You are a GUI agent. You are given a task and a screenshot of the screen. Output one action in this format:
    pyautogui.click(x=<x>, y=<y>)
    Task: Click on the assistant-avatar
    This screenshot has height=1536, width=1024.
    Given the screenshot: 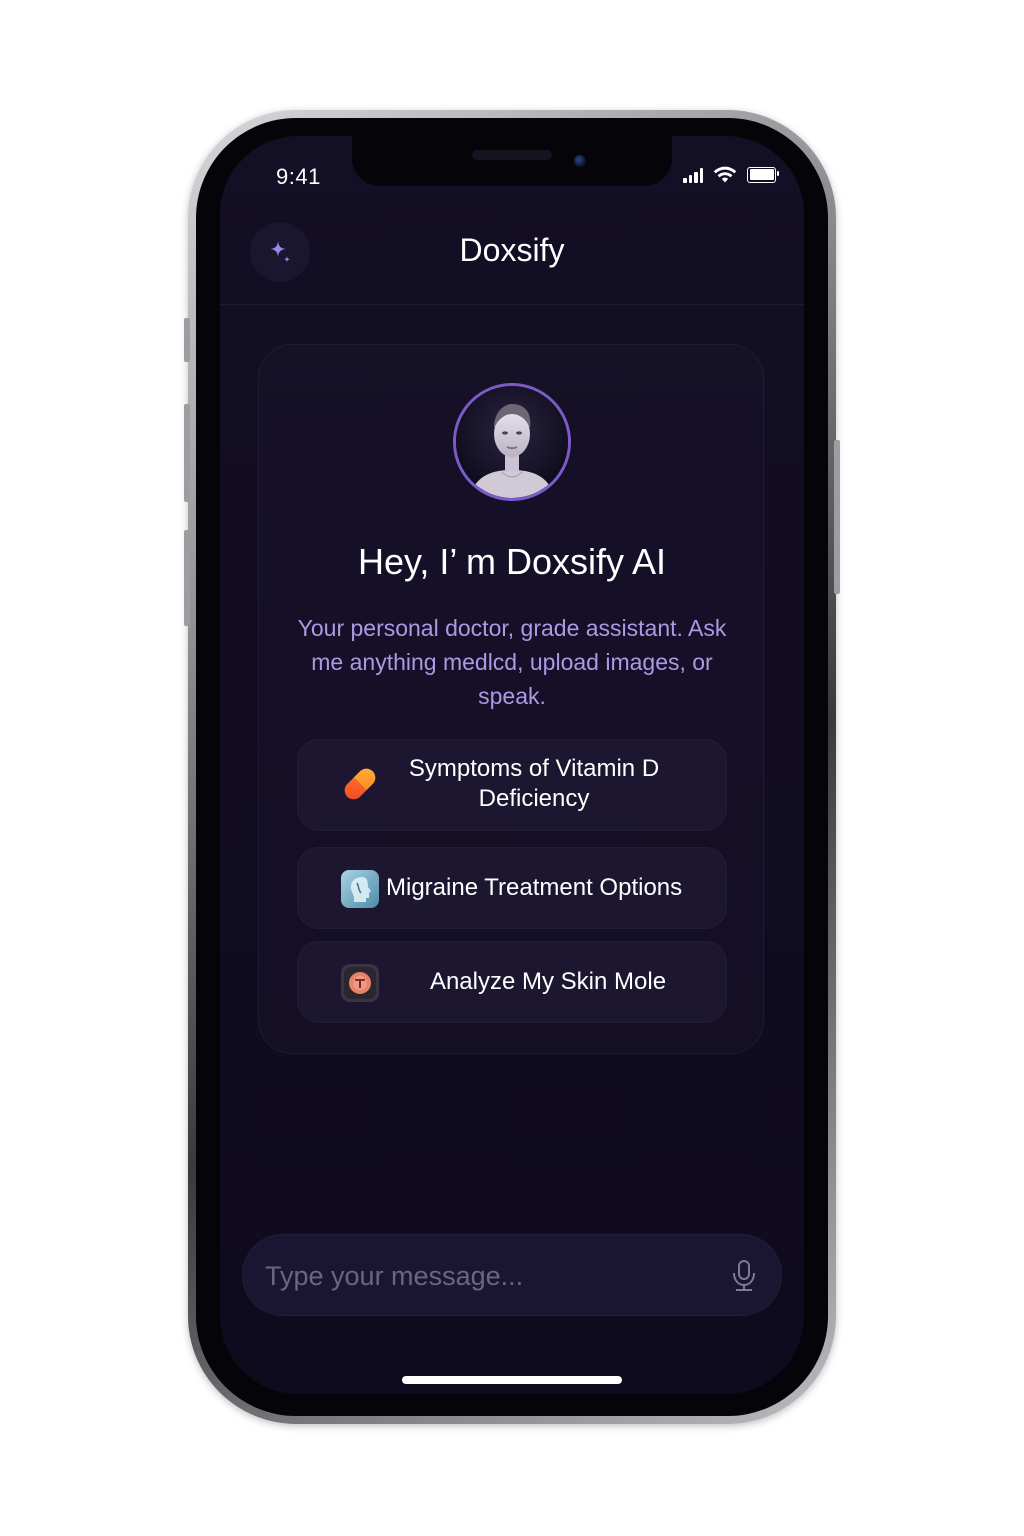 What is the action you would take?
    pyautogui.click(x=512, y=442)
    